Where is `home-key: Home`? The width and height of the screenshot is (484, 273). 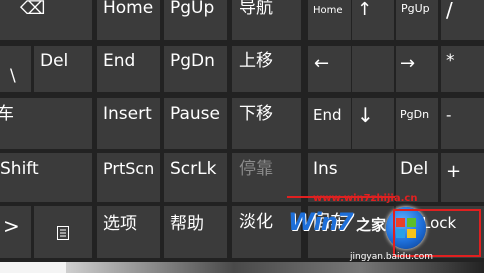
home-key: Home is located at coordinates (128, 20).